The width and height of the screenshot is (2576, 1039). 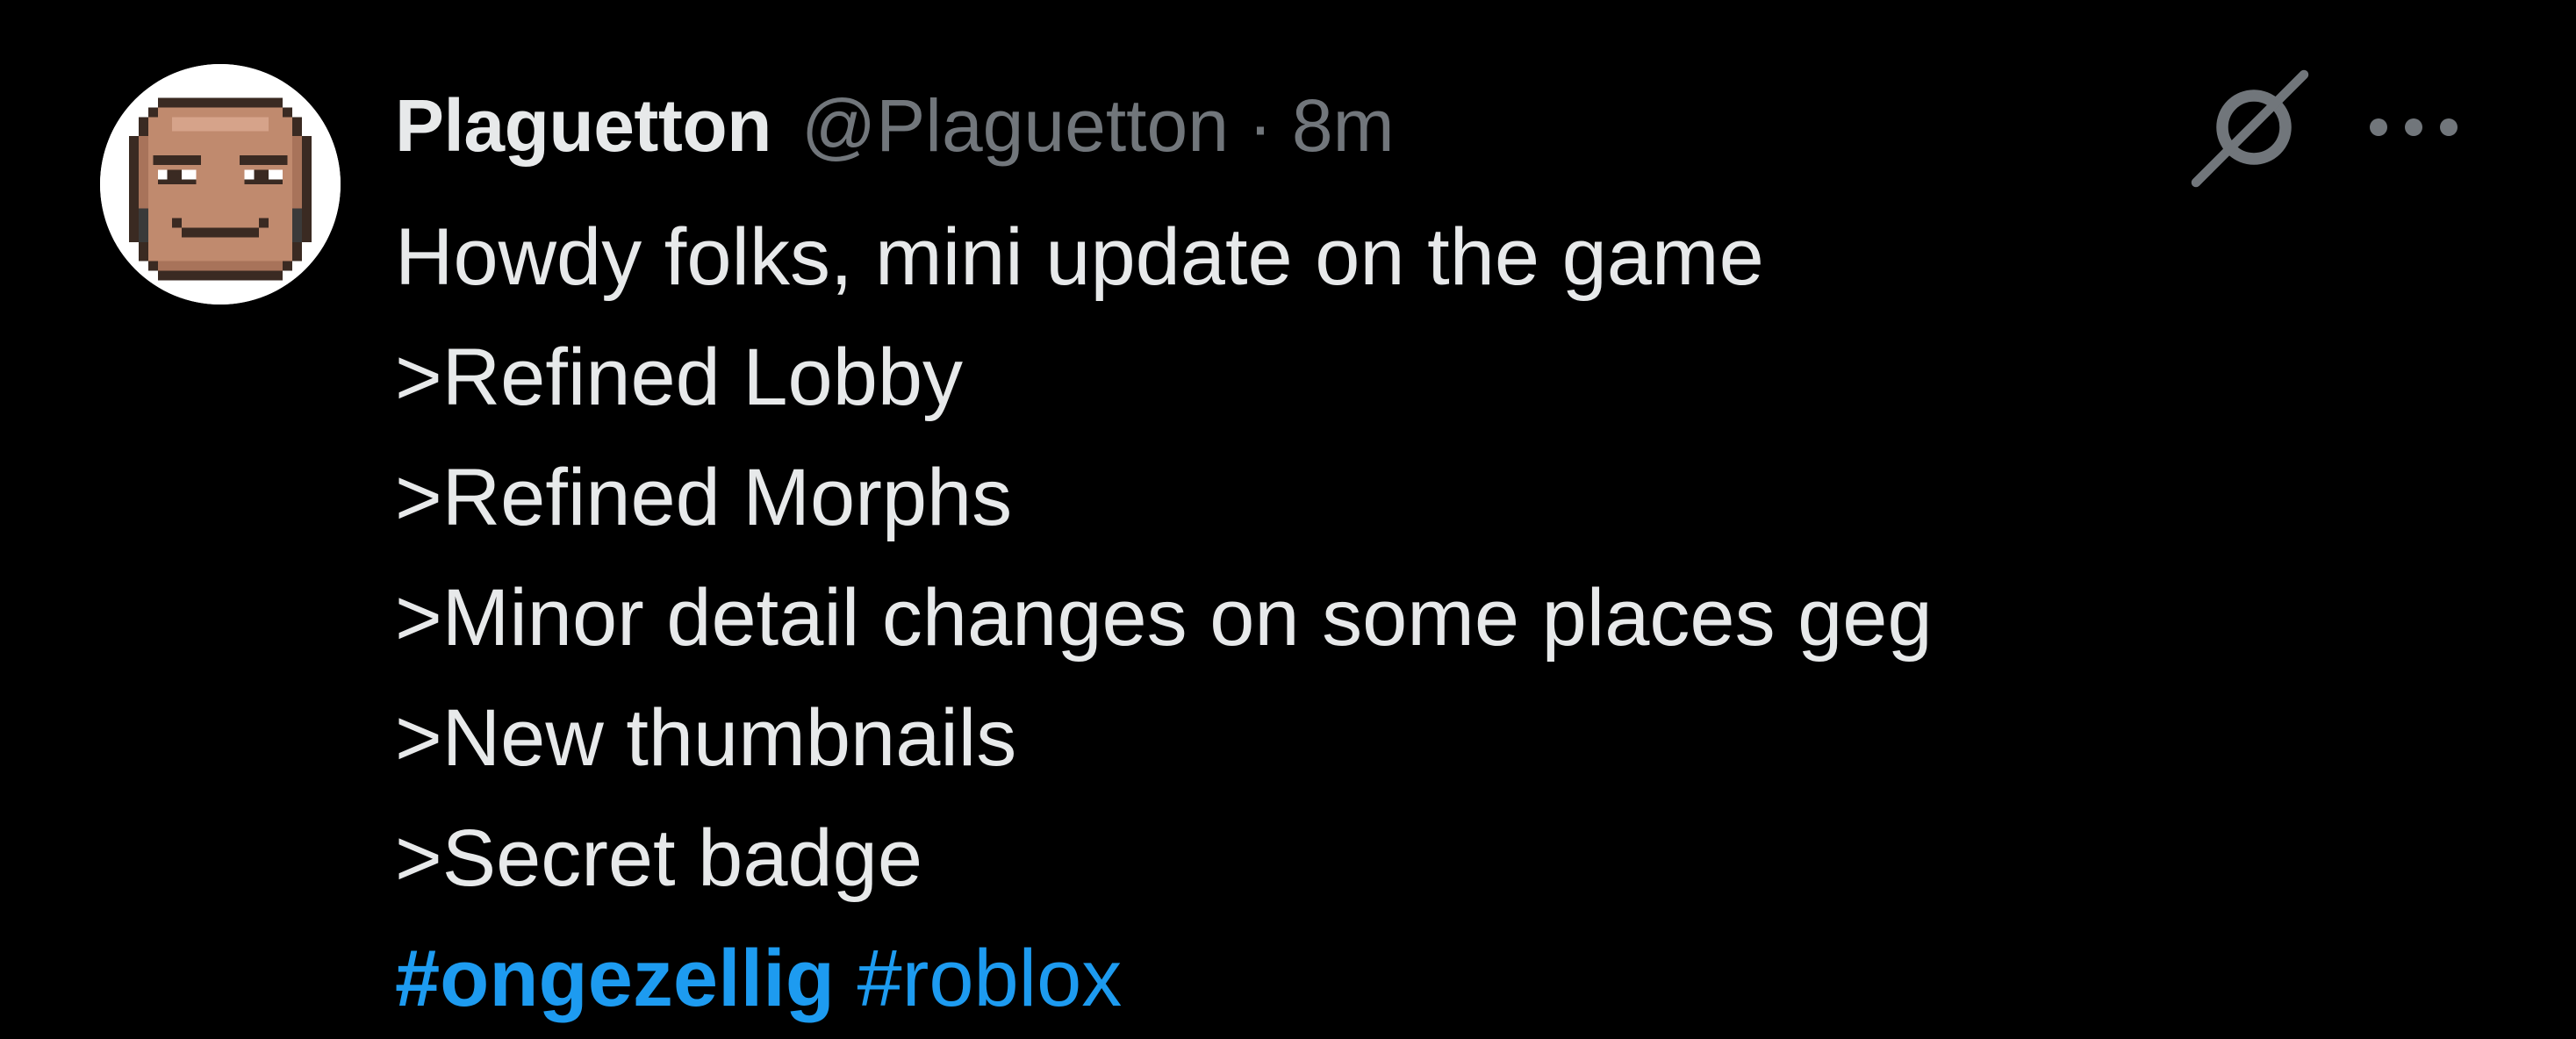 I want to click on tweet-header: Plaguetton @Plaguetton · 8m, so click(x=895, y=125).